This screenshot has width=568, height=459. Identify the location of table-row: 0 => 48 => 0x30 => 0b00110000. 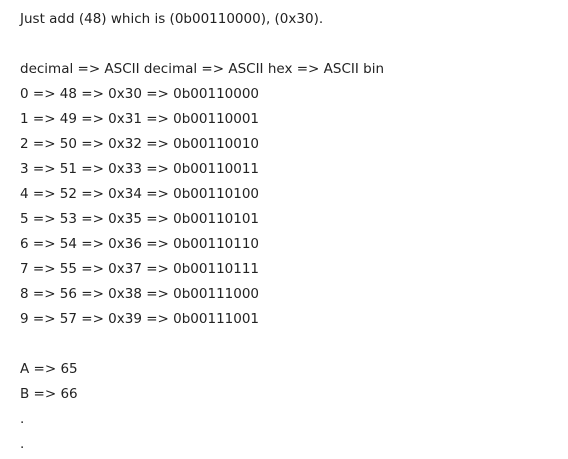
(140, 94).